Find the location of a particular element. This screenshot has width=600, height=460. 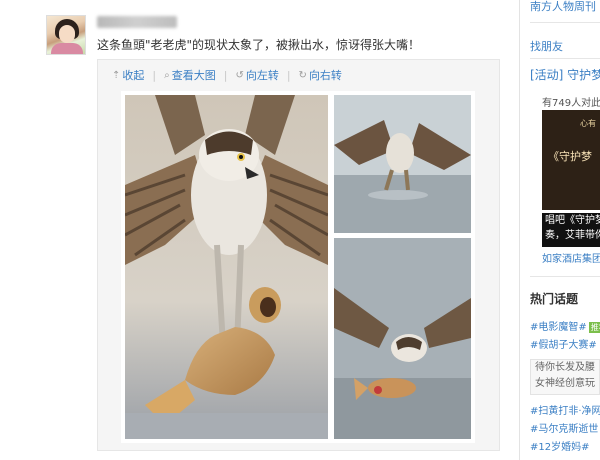

ad-corner-text: 心有 is located at coordinates (588, 123).